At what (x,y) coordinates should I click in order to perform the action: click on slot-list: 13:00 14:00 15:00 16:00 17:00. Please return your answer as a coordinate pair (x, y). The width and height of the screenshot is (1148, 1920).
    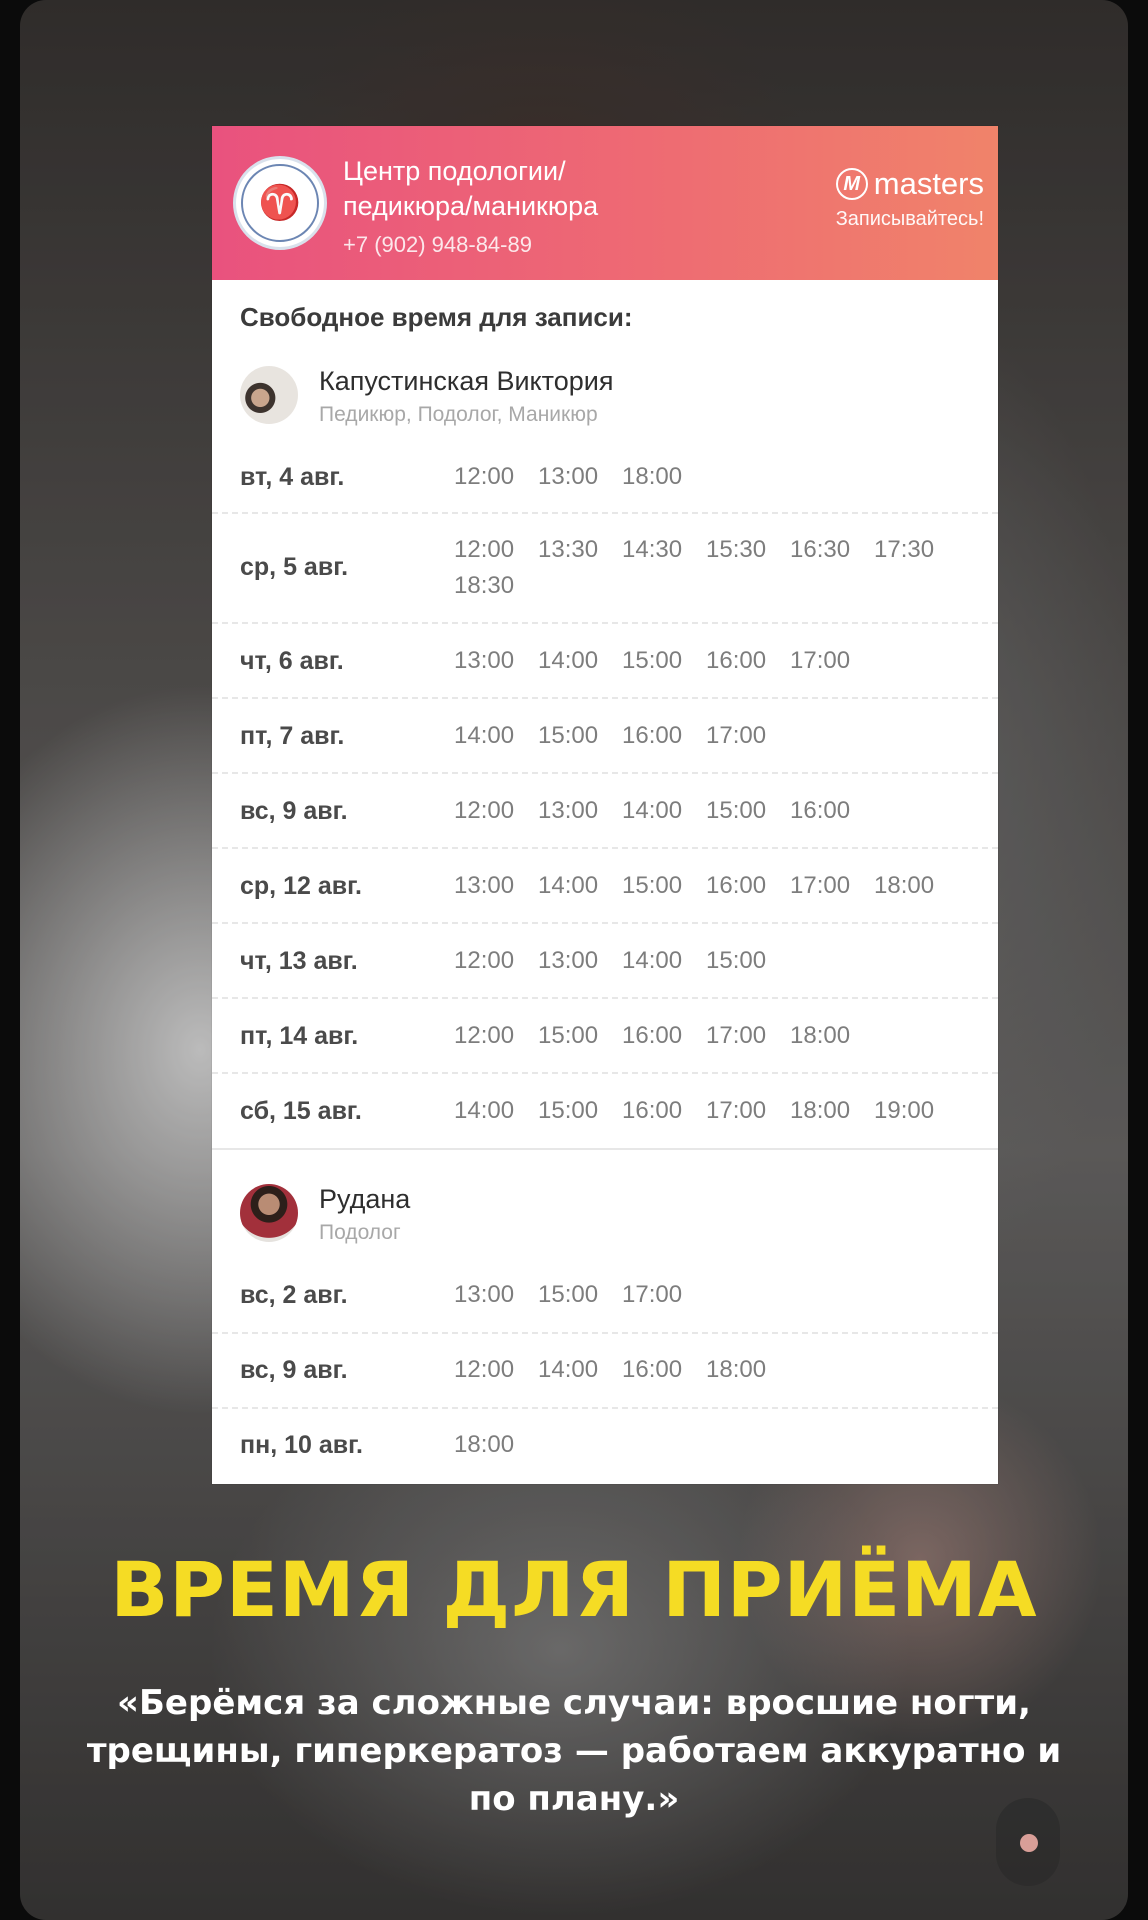
    Looking at the image, I should click on (714, 661).